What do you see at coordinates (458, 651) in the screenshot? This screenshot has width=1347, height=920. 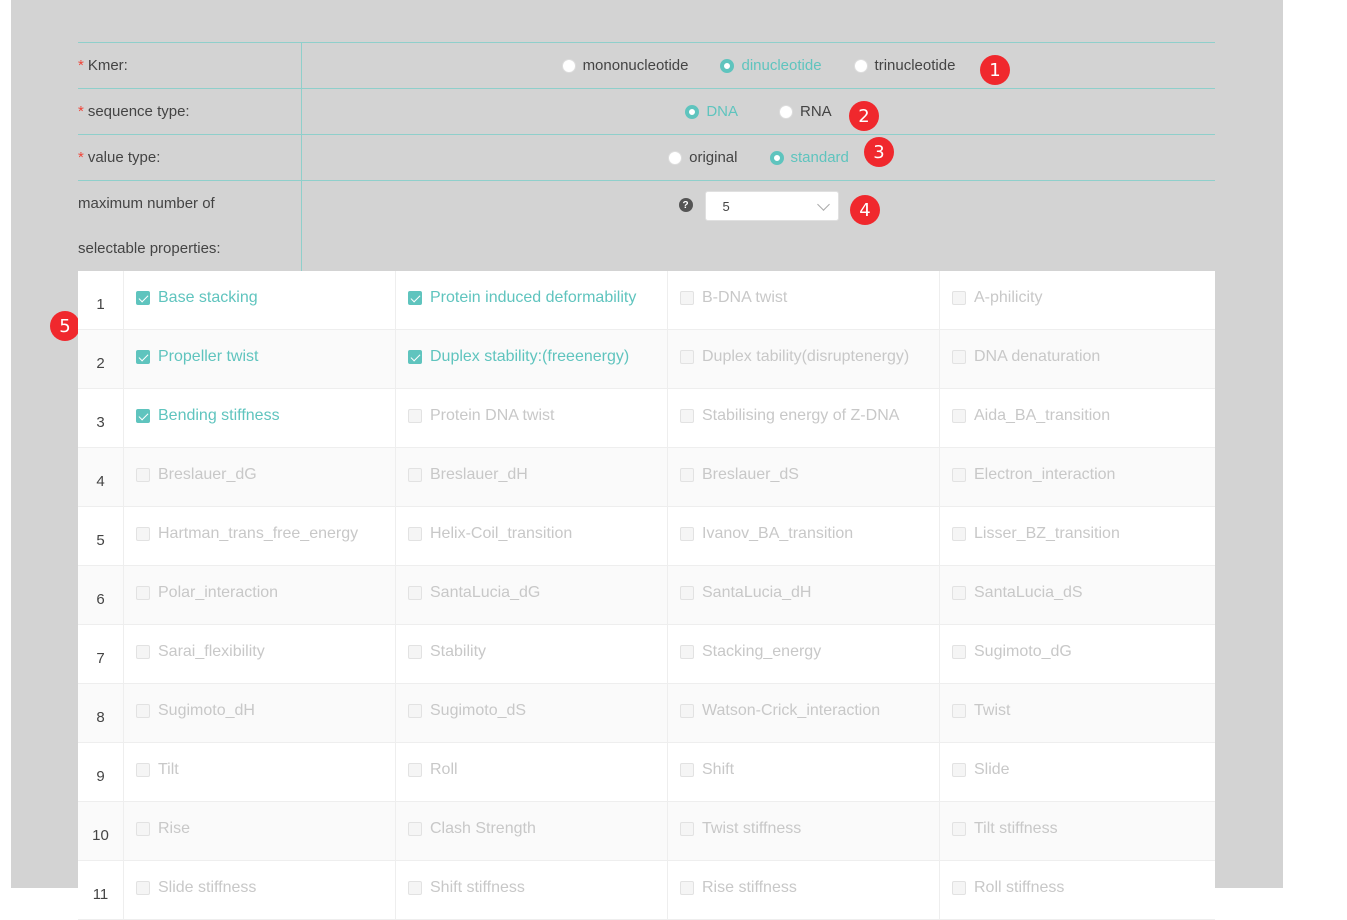 I see `property-label: Stability` at bounding box center [458, 651].